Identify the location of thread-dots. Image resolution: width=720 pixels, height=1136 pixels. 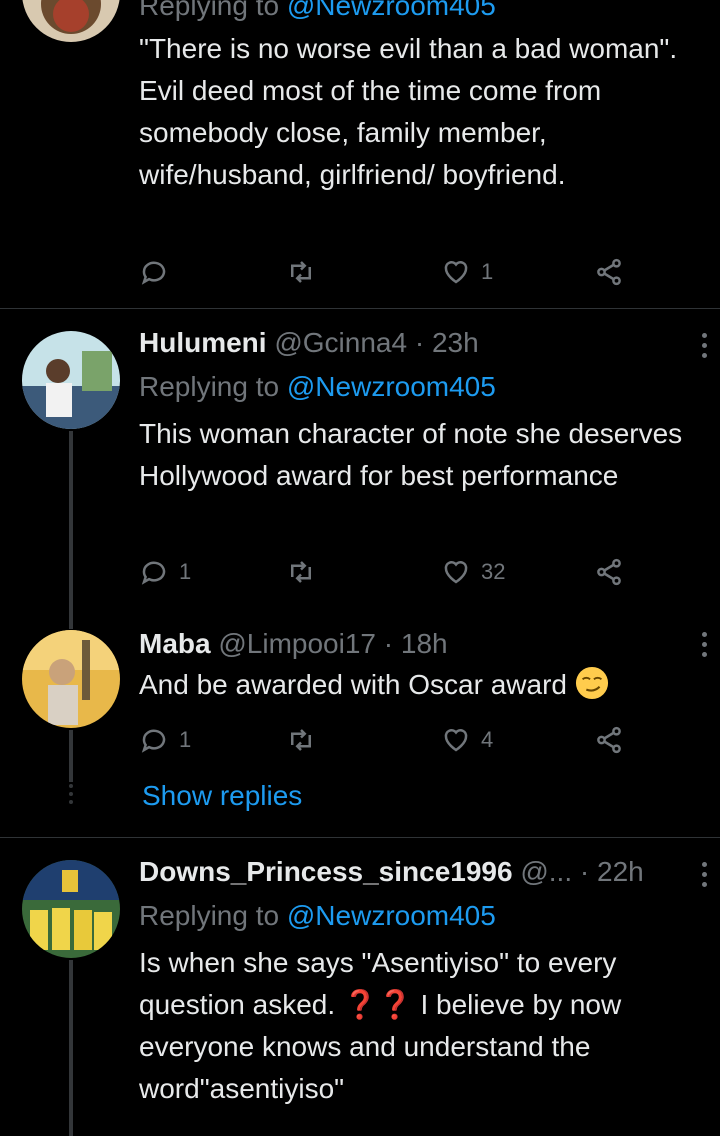
(71, 794).